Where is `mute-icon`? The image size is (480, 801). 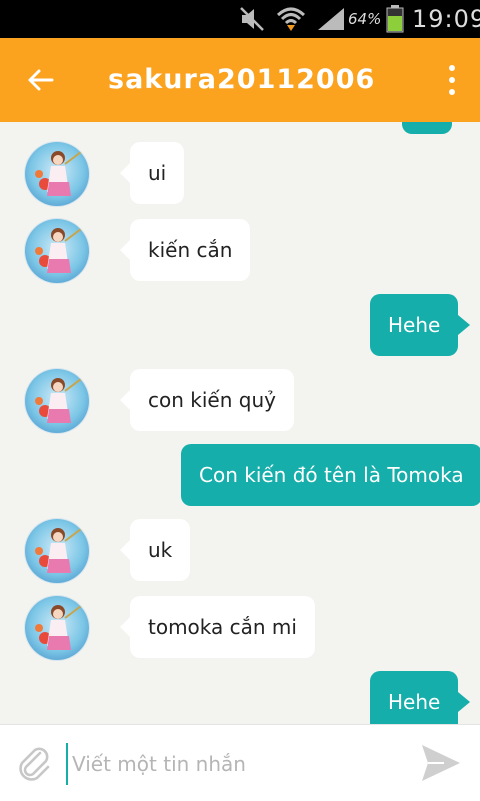
mute-icon is located at coordinates (252, 19).